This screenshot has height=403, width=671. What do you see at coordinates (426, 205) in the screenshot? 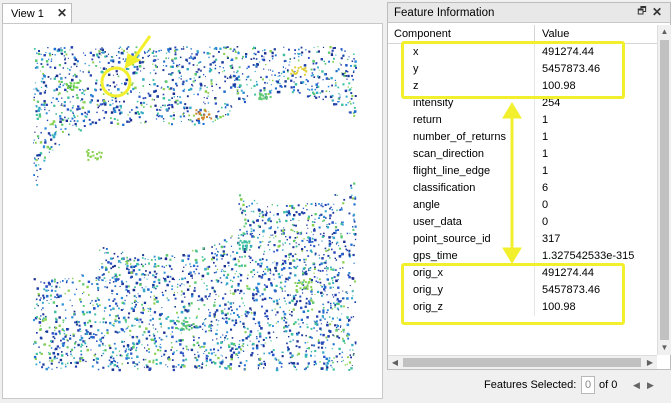
I see `row-component: angle` at bounding box center [426, 205].